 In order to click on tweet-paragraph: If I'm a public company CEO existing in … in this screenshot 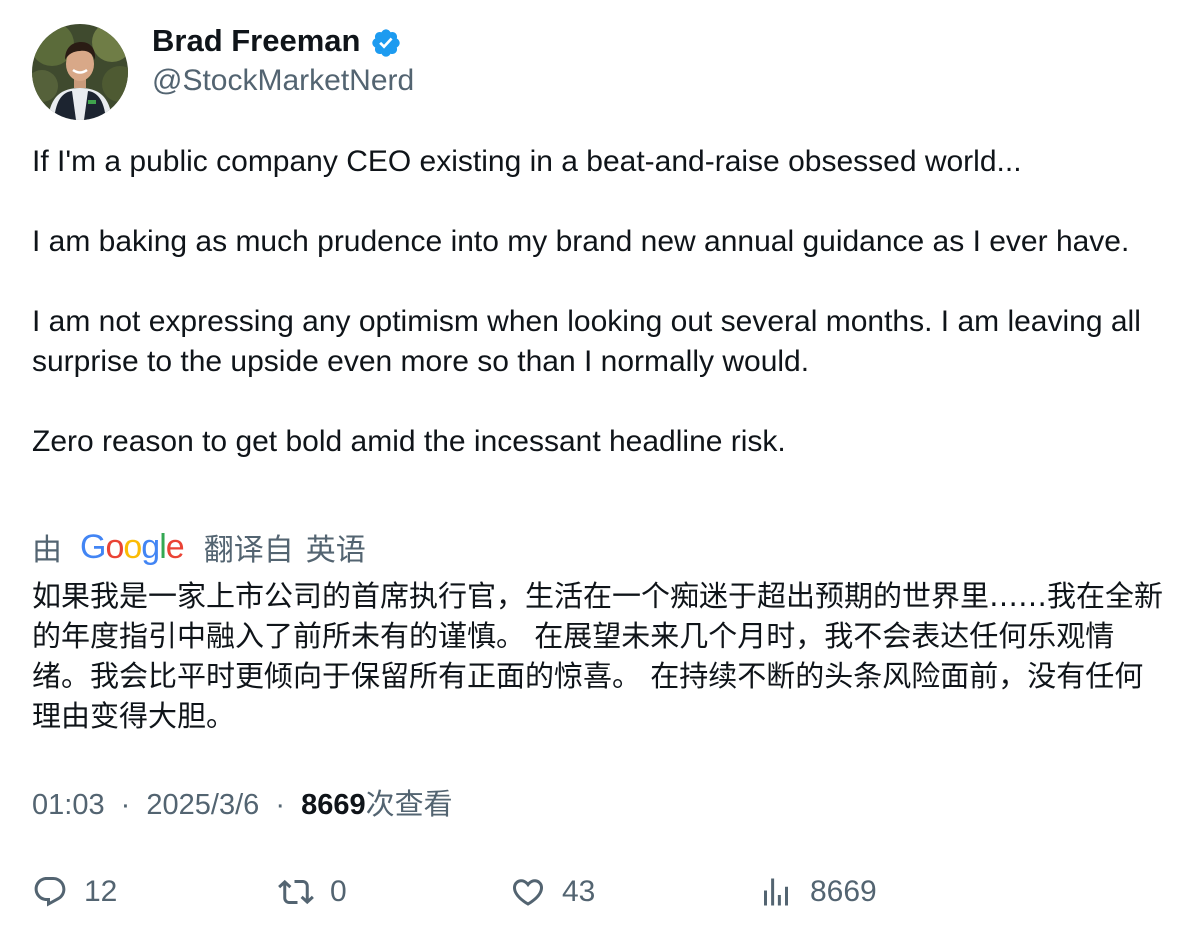, I will do `click(527, 161)`.